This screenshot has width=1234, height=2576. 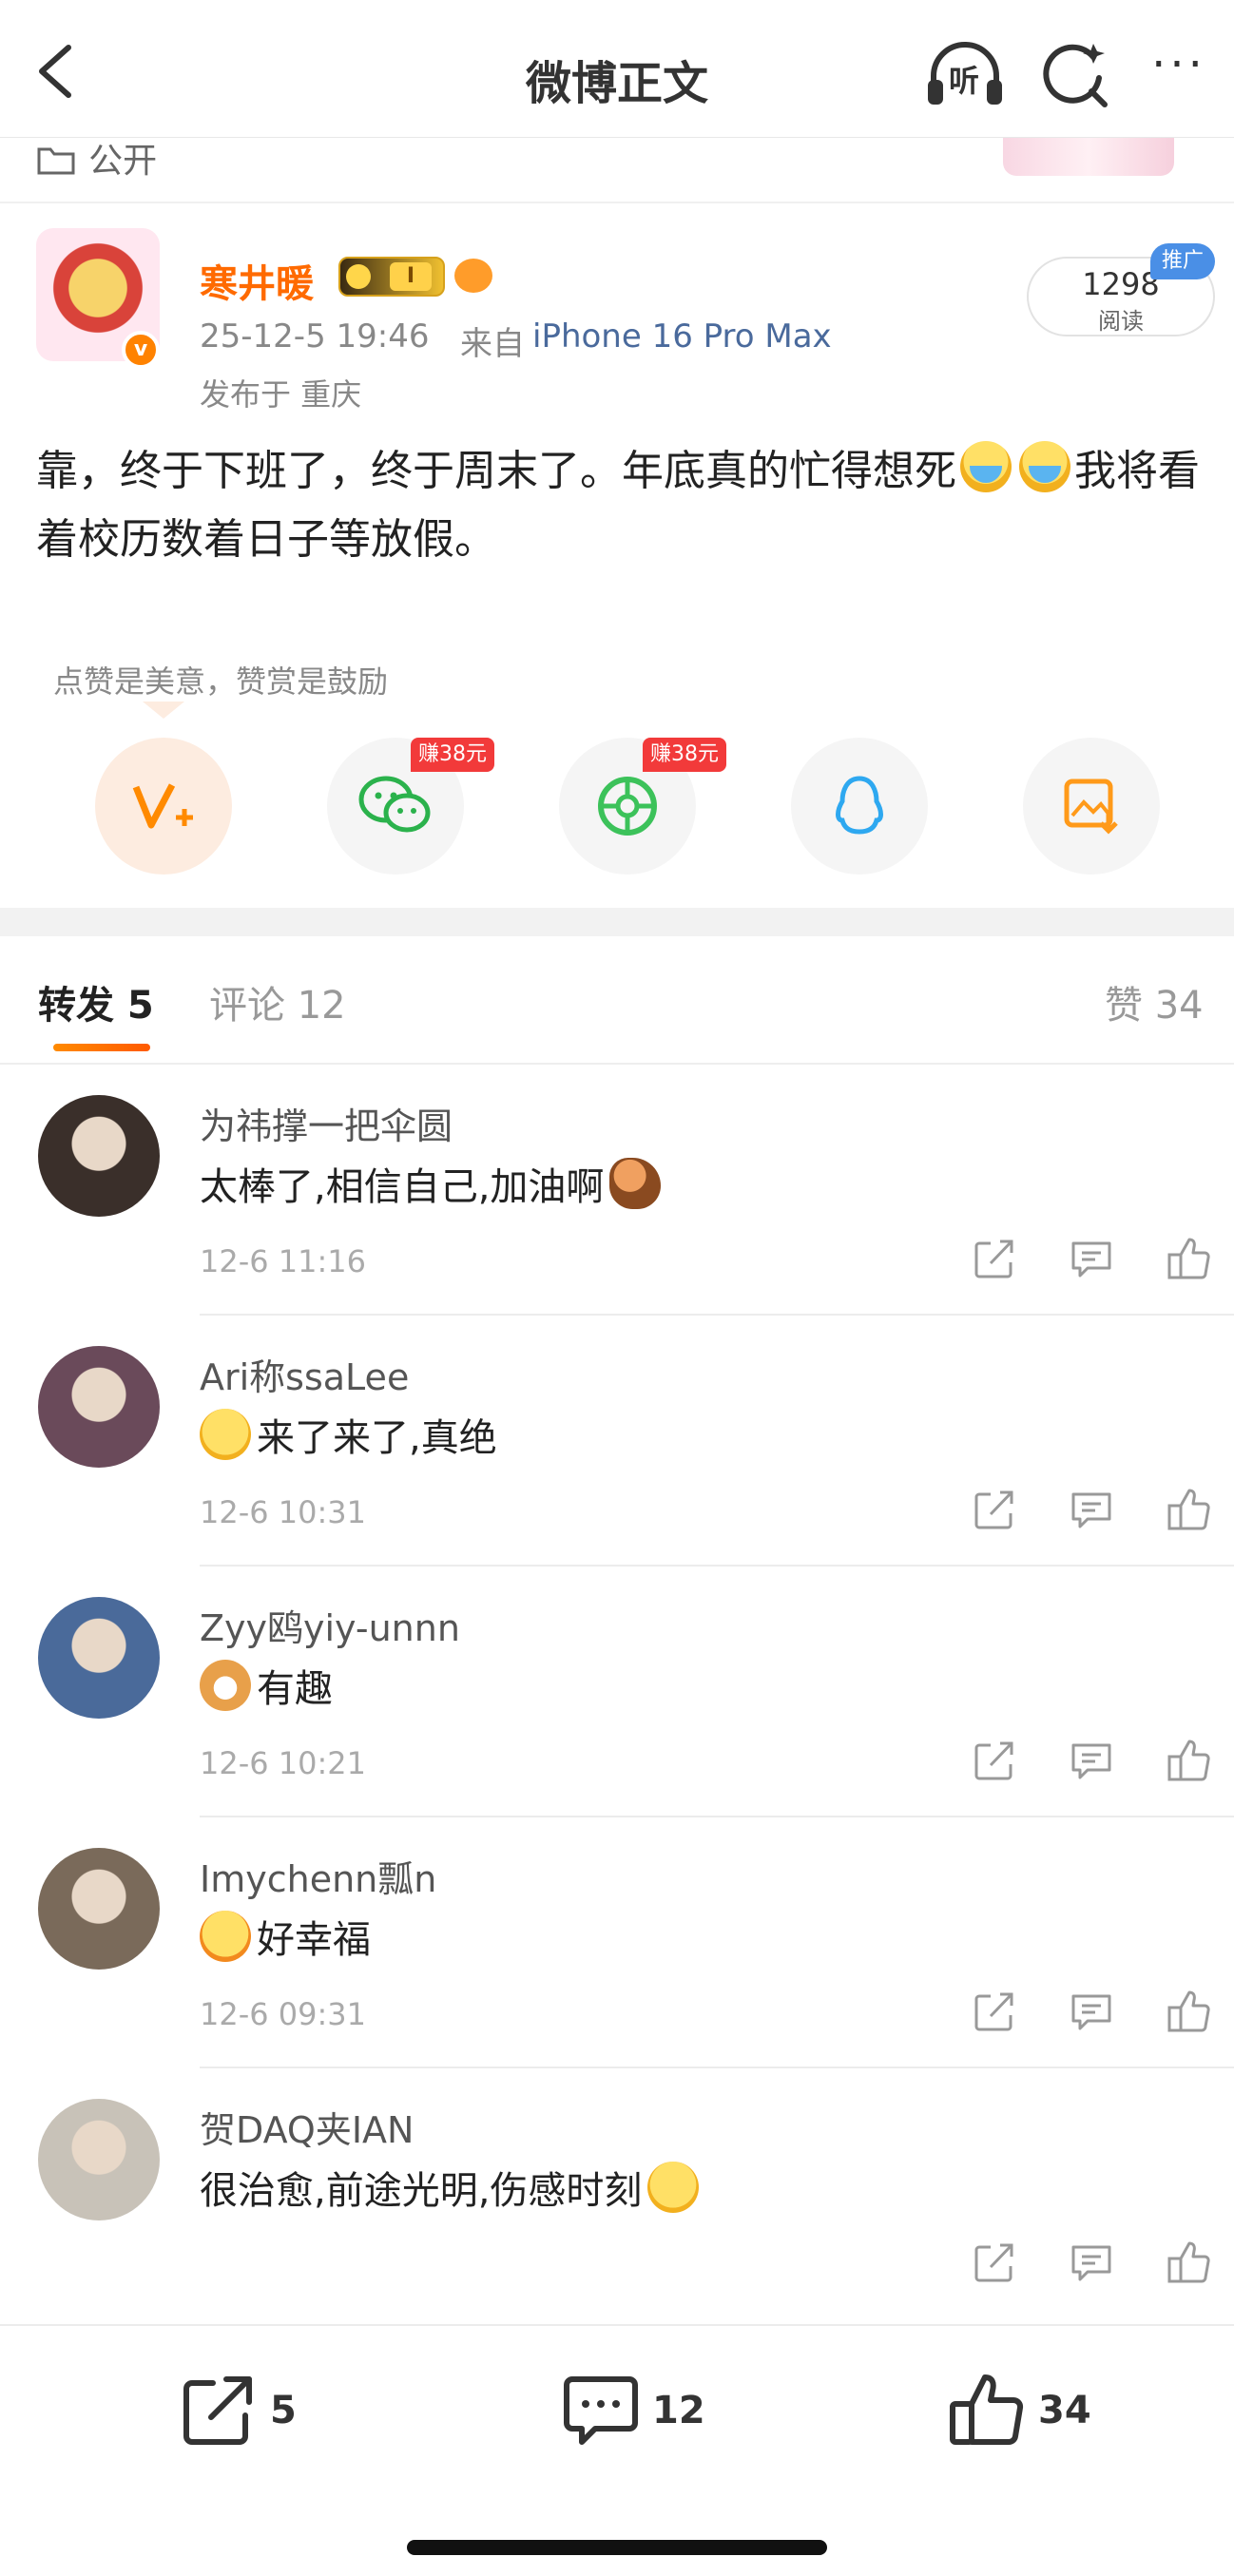 I want to click on decoration-thumbnail, so click(x=1088, y=157).